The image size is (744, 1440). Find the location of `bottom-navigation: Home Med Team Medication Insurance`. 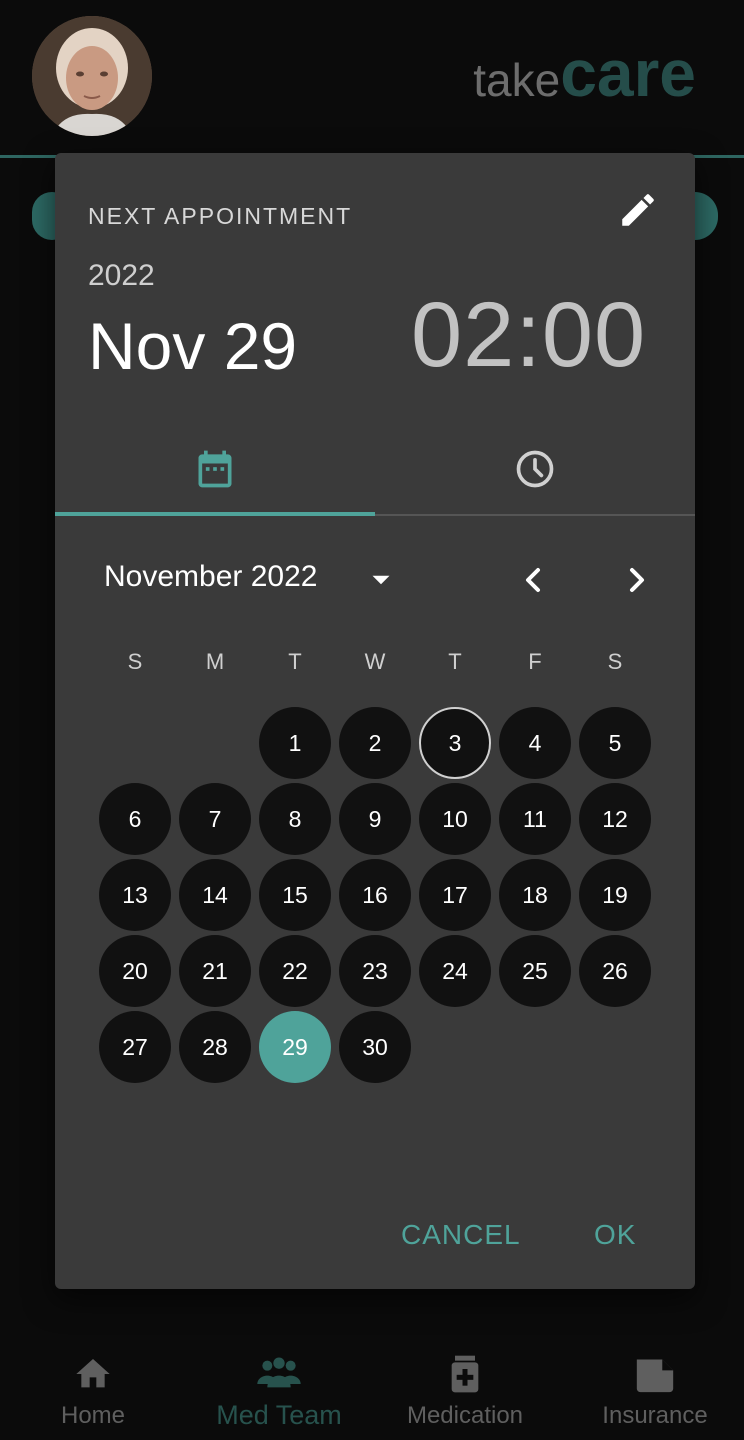

bottom-navigation: Home Med Team Medication Insurance is located at coordinates (372, 1390).